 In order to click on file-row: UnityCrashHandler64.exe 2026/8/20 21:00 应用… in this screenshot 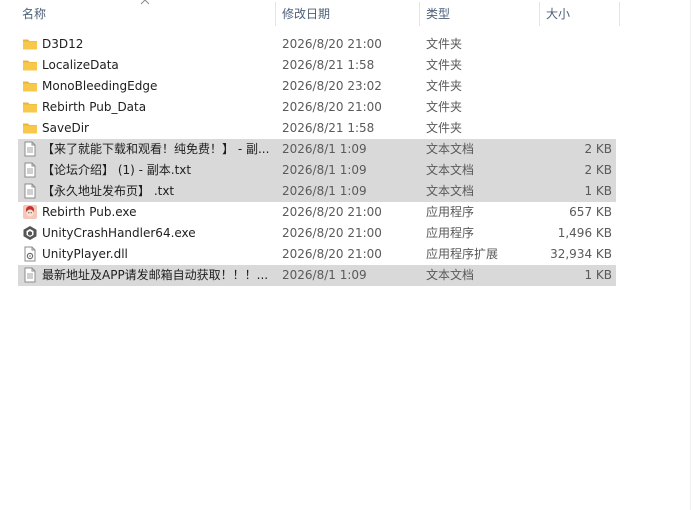, I will do `click(317, 233)`.